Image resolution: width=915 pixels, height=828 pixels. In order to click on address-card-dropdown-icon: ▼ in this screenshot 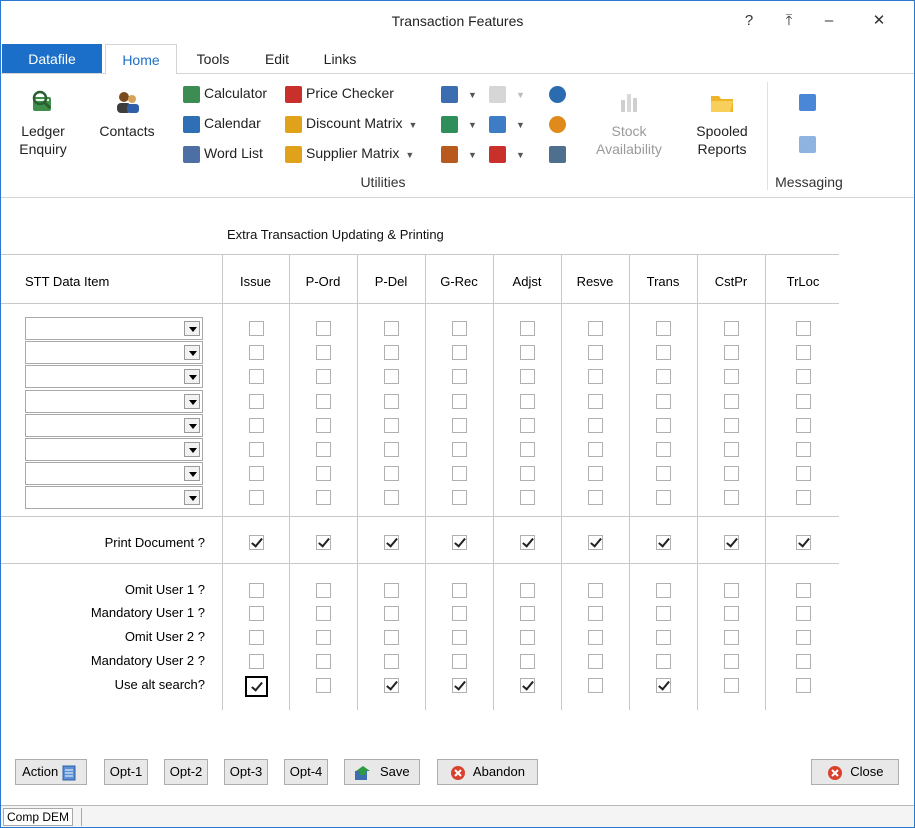, I will do `click(472, 95)`.